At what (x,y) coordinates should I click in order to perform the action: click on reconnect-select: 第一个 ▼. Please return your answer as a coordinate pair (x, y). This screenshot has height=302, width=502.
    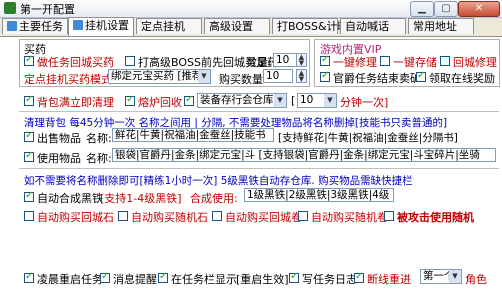
    Looking at the image, I should click on (441, 276).